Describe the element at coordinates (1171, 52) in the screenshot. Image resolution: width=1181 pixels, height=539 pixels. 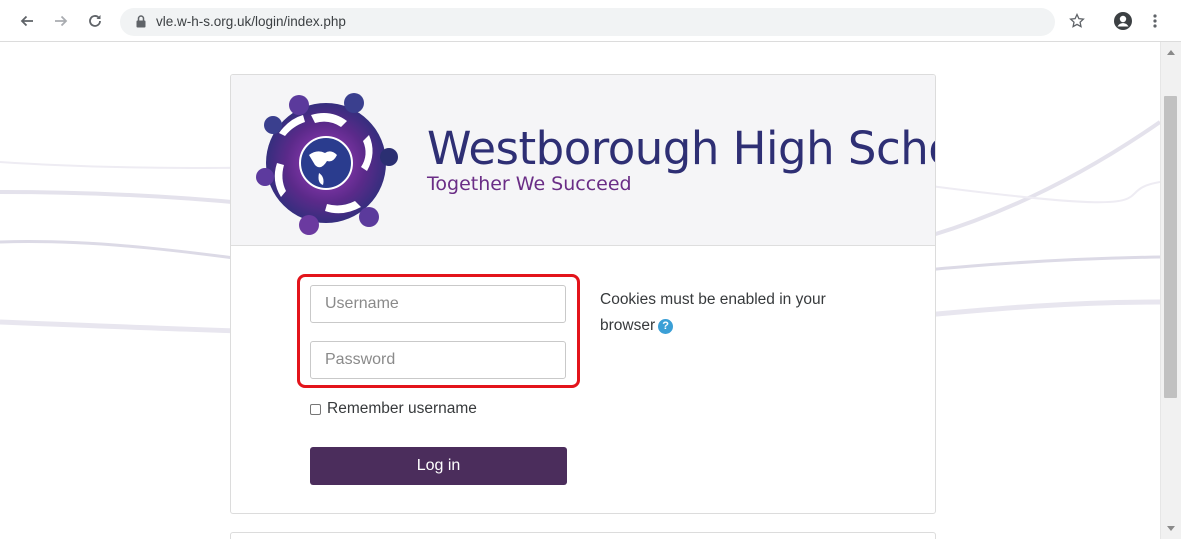
I see `scroll-up-icon` at that location.